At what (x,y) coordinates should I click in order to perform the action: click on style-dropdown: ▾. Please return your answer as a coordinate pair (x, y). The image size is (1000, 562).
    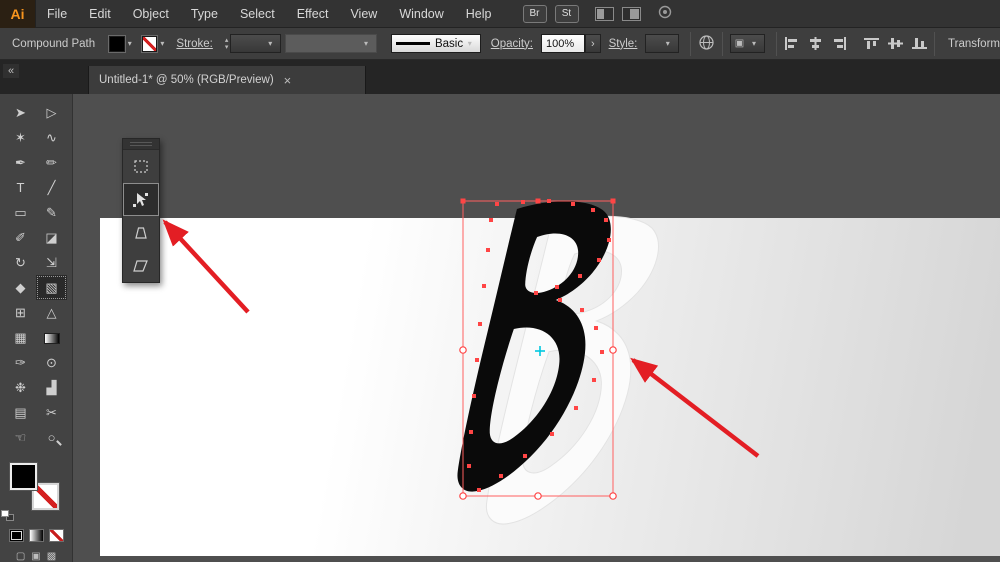
    Looking at the image, I should click on (662, 43).